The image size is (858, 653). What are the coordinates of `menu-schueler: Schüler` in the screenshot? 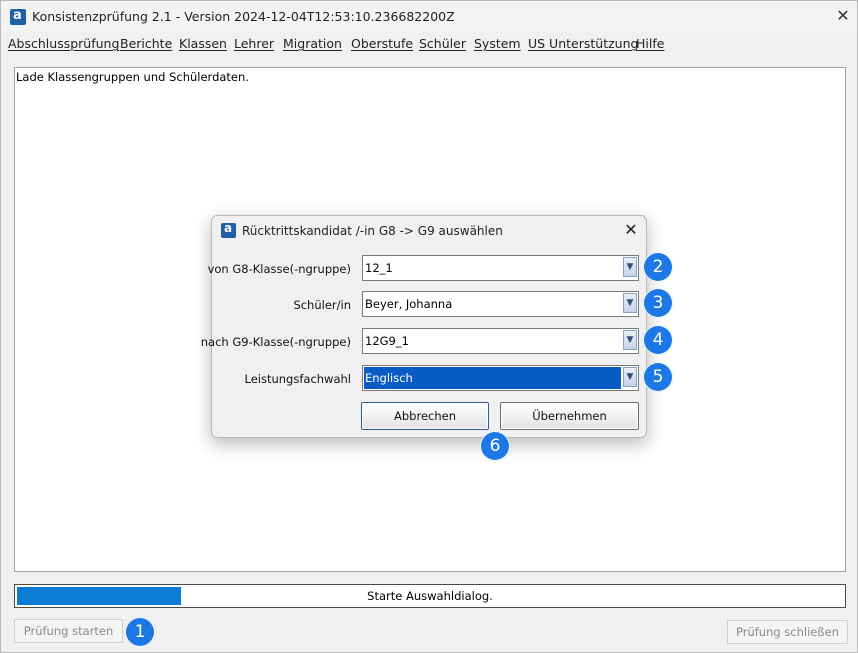 It's located at (442, 43).